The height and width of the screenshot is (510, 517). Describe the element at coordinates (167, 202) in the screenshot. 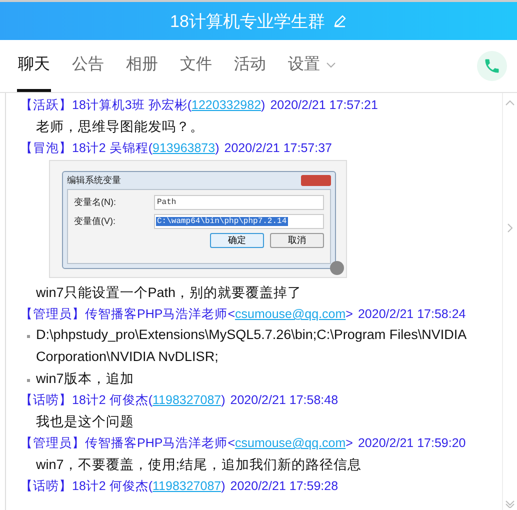

I see `field-value: Path` at that location.